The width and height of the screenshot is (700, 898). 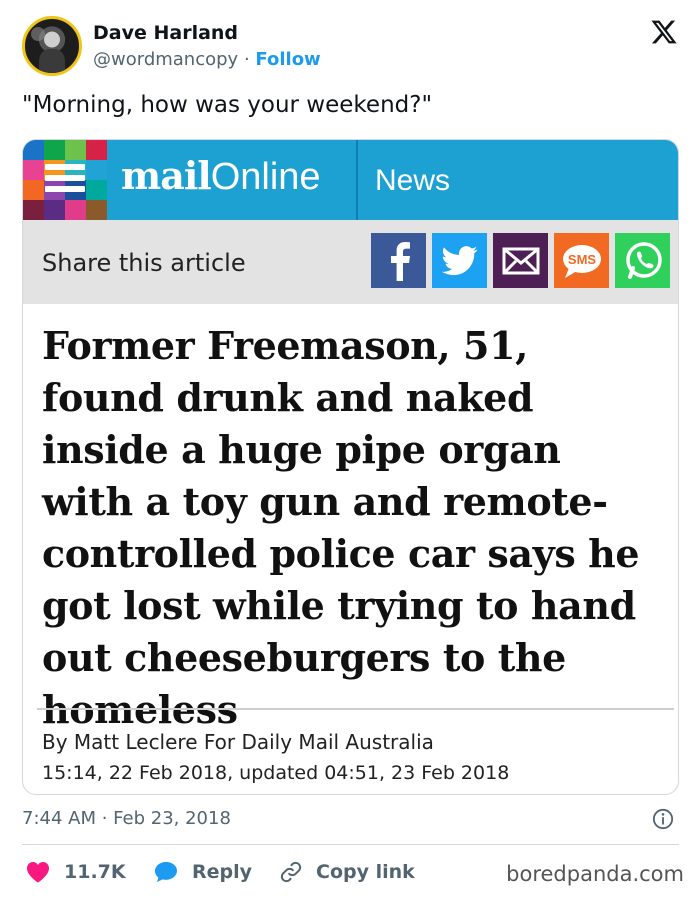 What do you see at coordinates (355, 709) in the screenshot?
I see `byline-divider` at bounding box center [355, 709].